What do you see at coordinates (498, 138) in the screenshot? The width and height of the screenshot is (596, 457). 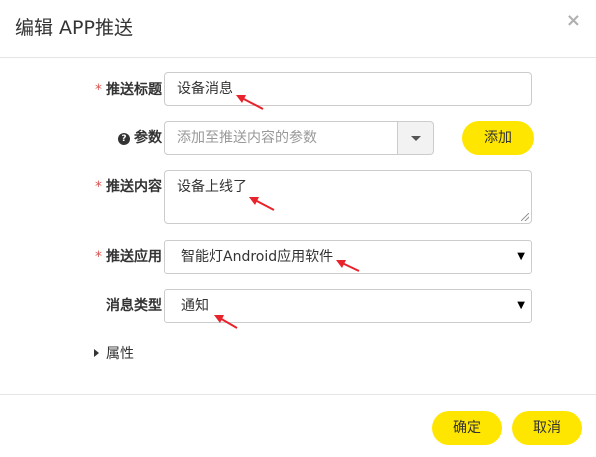 I see `add-param-button: 添加` at bounding box center [498, 138].